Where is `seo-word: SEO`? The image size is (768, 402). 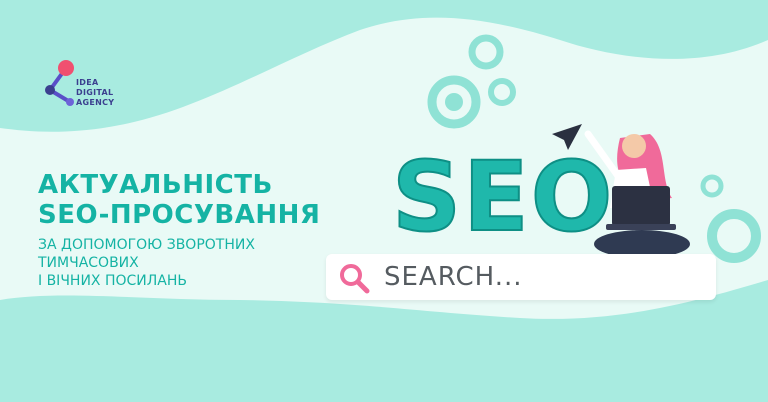
seo-word: SEO is located at coordinates (503, 197).